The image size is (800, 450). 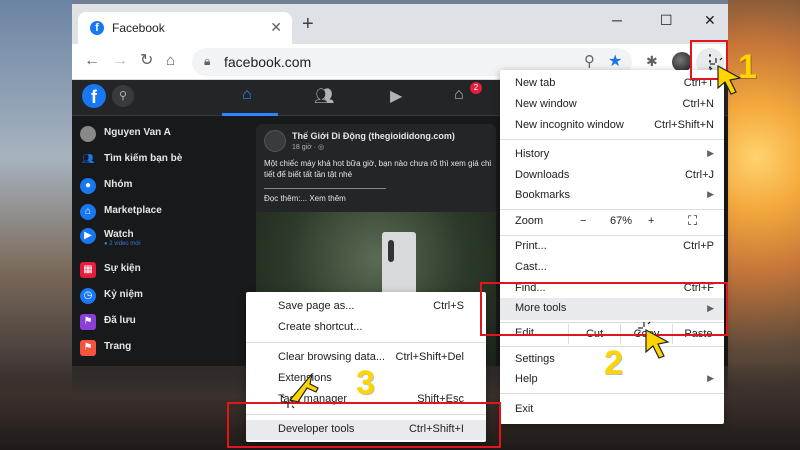 What do you see at coordinates (612, 105) in the screenshot?
I see `menu-item-new-window: New window Ctrl+N` at bounding box center [612, 105].